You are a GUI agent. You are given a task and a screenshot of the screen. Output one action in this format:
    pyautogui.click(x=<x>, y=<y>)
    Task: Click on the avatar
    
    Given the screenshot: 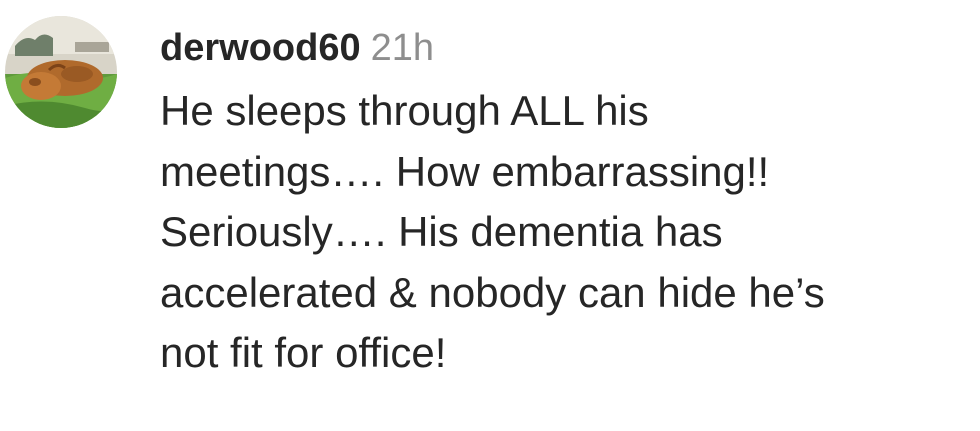 What is the action you would take?
    pyautogui.click(x=61, y=72)
    